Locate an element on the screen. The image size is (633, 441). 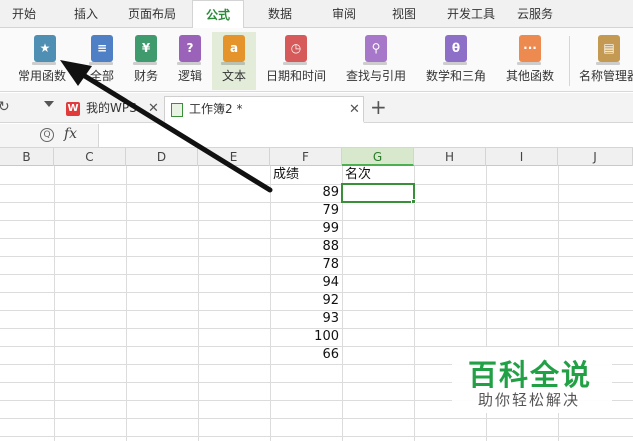
lookup-reference-button: ⚲ 查找与引用 is located at coordinates (376, 61).